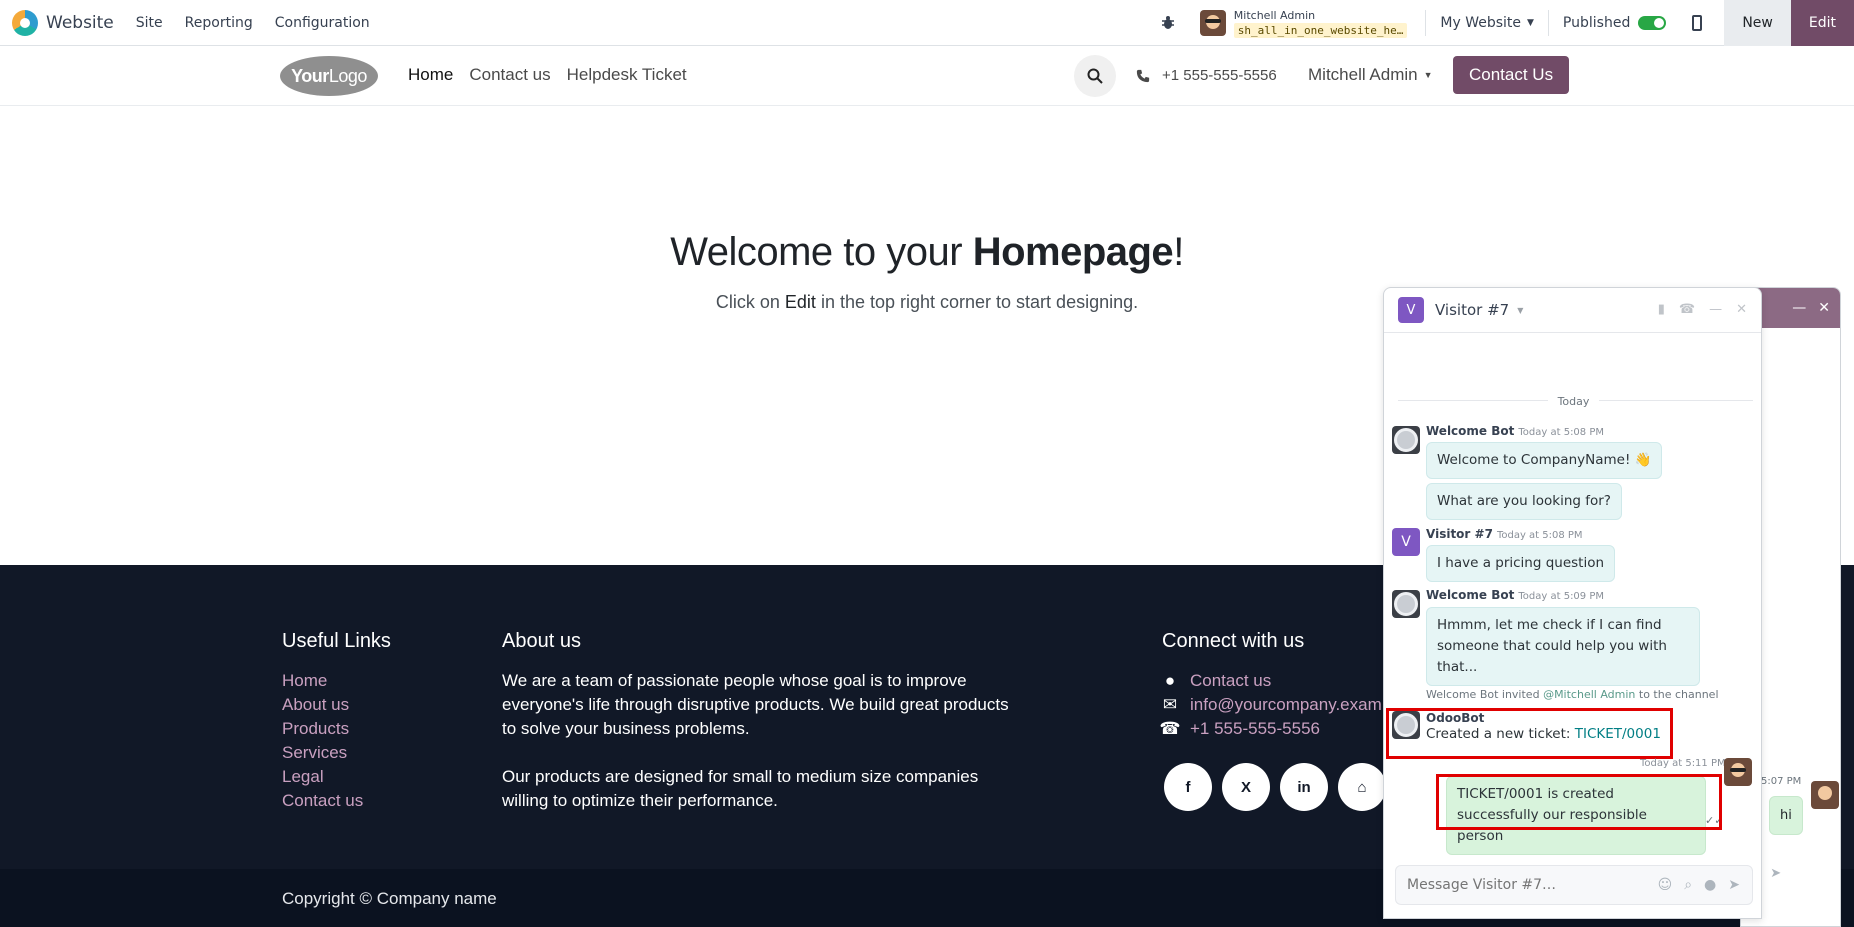 Image resolution: width=1854 pixels, height=927 pixels. Describe the element at coordinates (1589, 694) in the screenshot. I see `mention-link: @Mitchell Admin` at that location.